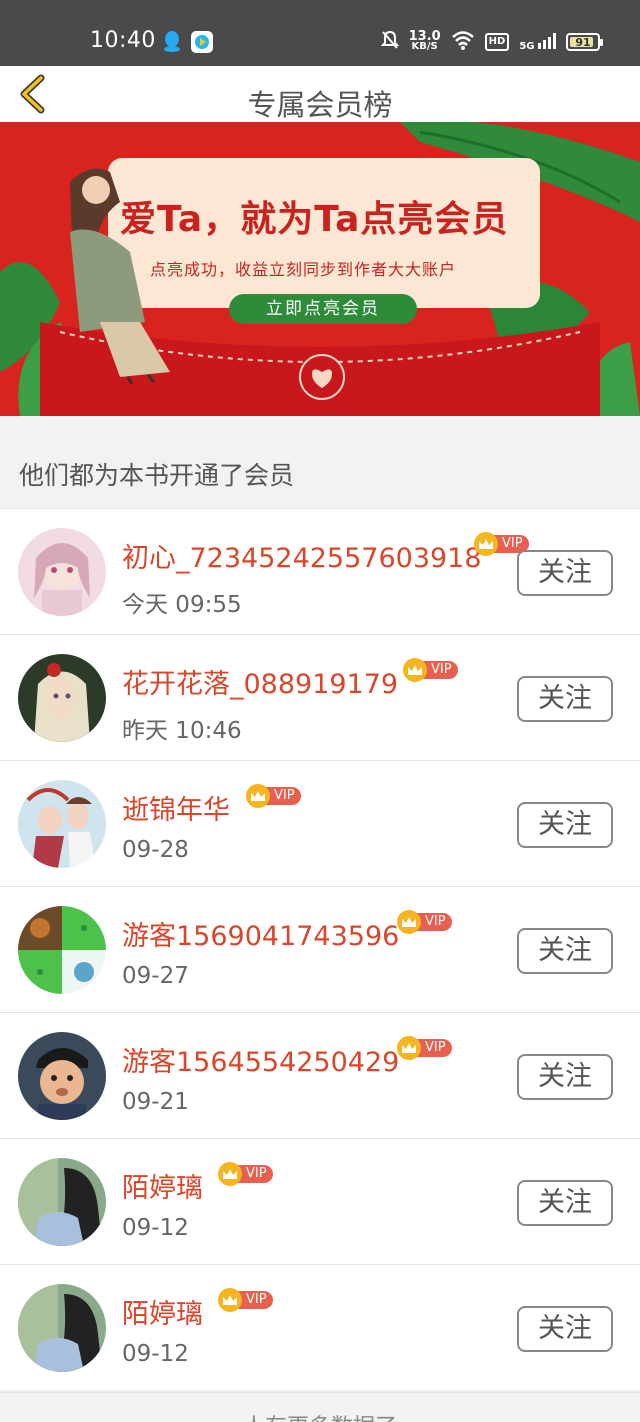 This screenshot has width=640, height=1422. Describe the element at coordinates (176, 807) in the screenshot. I see `member-name: 逝锦年华` at that location.